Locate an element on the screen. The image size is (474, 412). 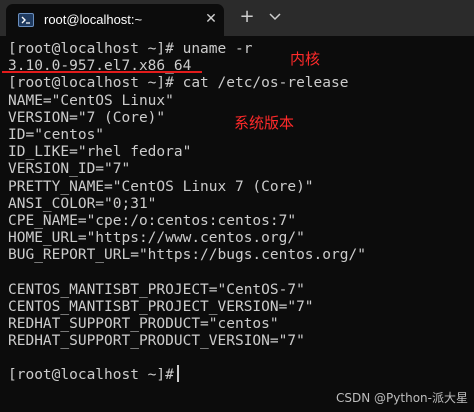
terminal-line: [root@localhost ~]# uname -r is located at coordinates (130, 49).